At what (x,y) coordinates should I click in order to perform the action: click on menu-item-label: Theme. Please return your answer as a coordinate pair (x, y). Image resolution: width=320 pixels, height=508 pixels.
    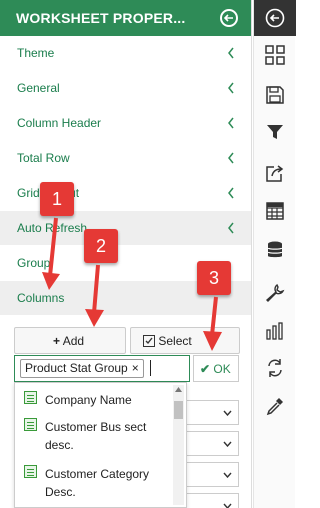
    Looking at the image, I should click on (36, 53).